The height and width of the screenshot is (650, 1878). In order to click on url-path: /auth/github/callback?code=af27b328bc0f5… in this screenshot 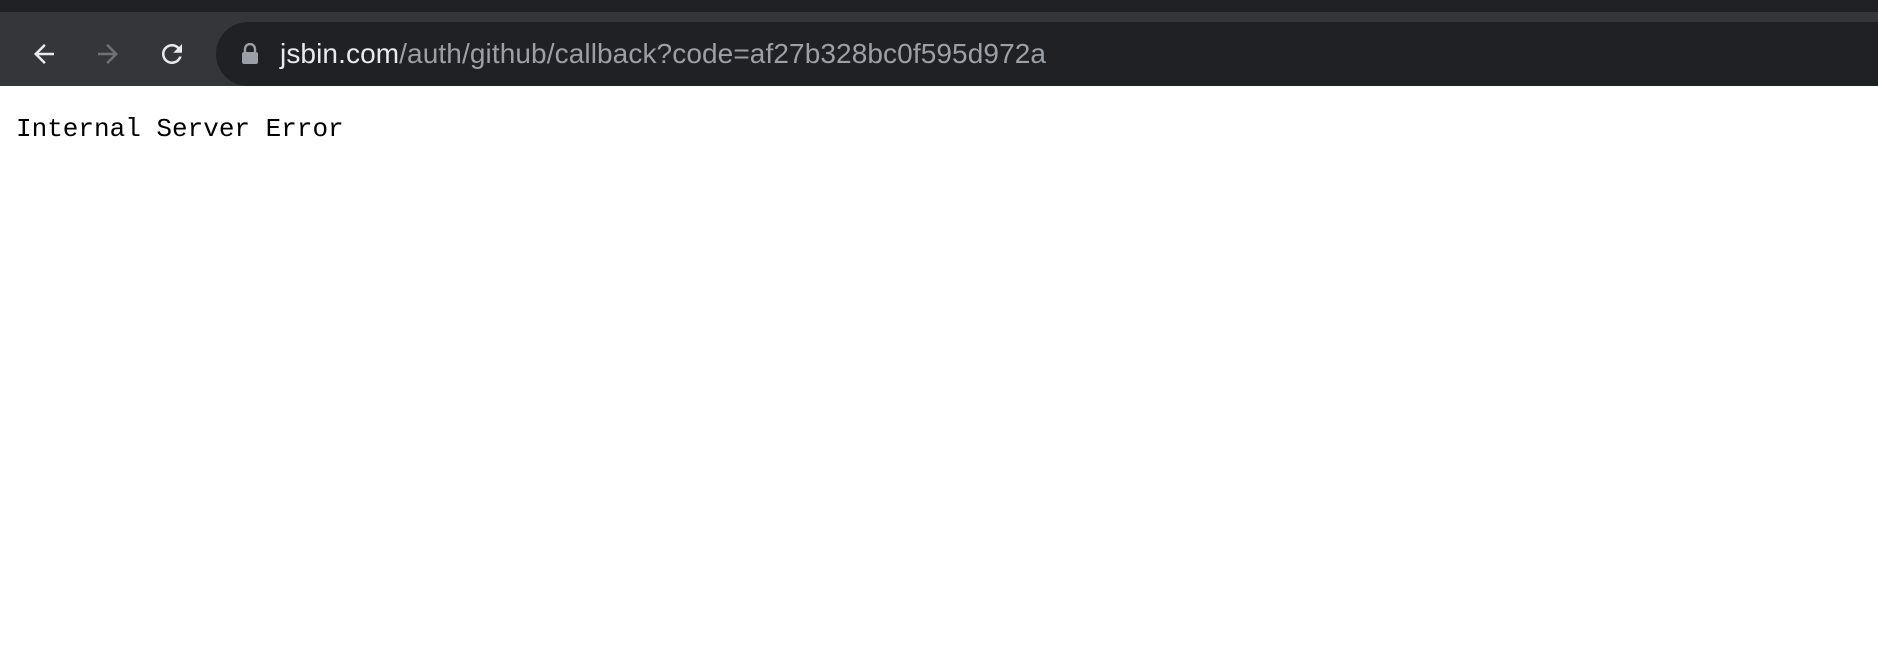, I will do `click(723, 53)`.